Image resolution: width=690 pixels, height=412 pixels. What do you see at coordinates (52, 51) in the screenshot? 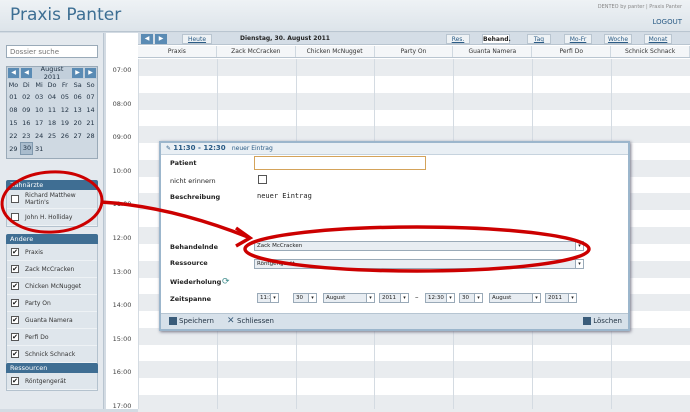
I see `dossier-search-input` at bounding box center [52, 51].